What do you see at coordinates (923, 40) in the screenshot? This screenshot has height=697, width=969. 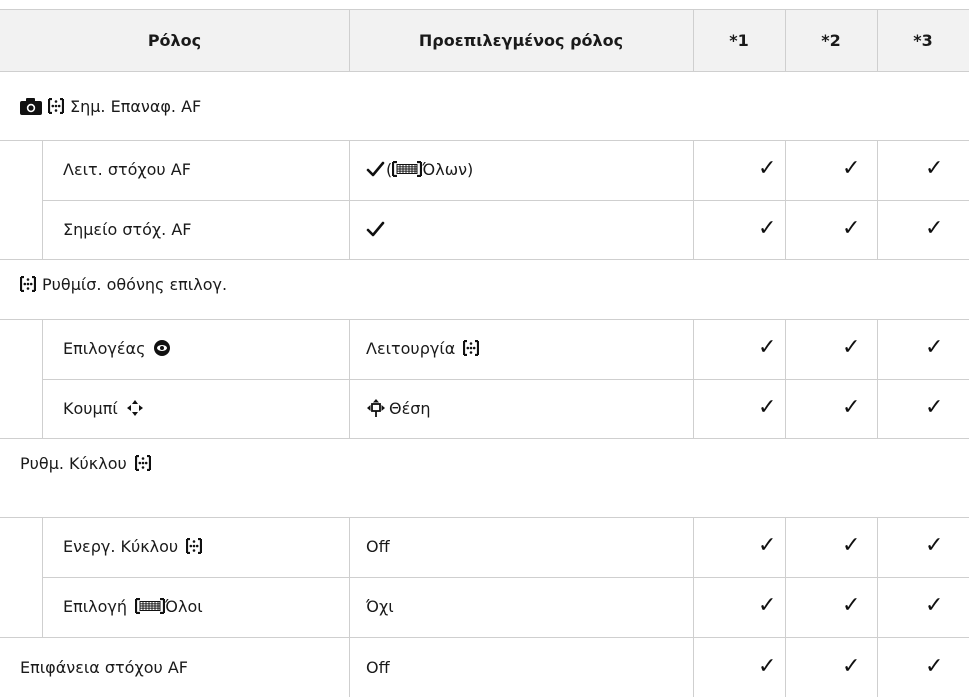 I see `header-col-3: *3` at bounding box center [923, 40].